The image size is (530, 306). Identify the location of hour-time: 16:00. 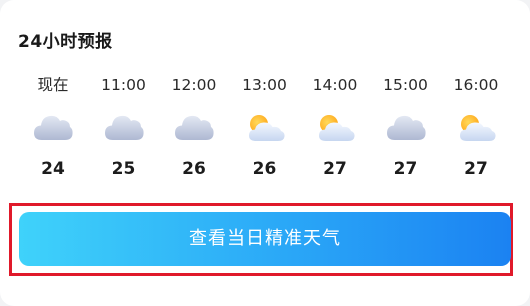
(476, 85).